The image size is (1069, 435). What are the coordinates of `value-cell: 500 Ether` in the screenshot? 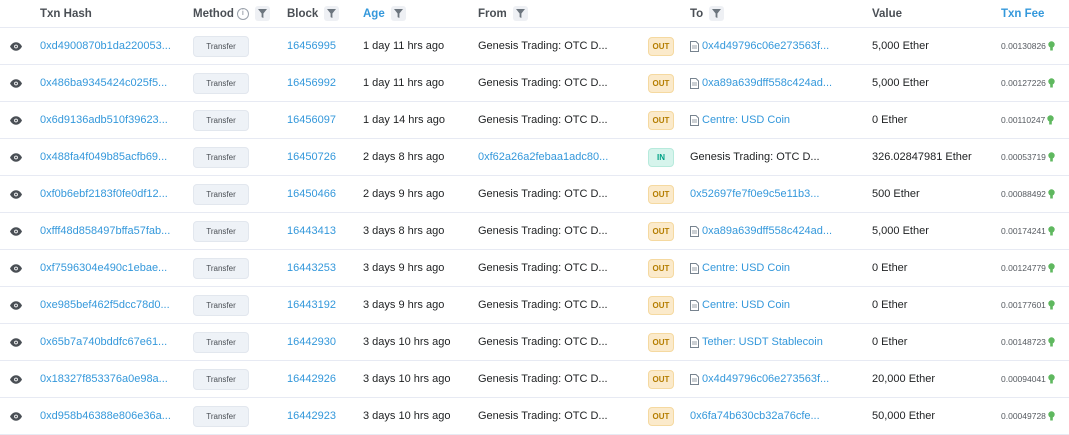 It's located at (932, 194).